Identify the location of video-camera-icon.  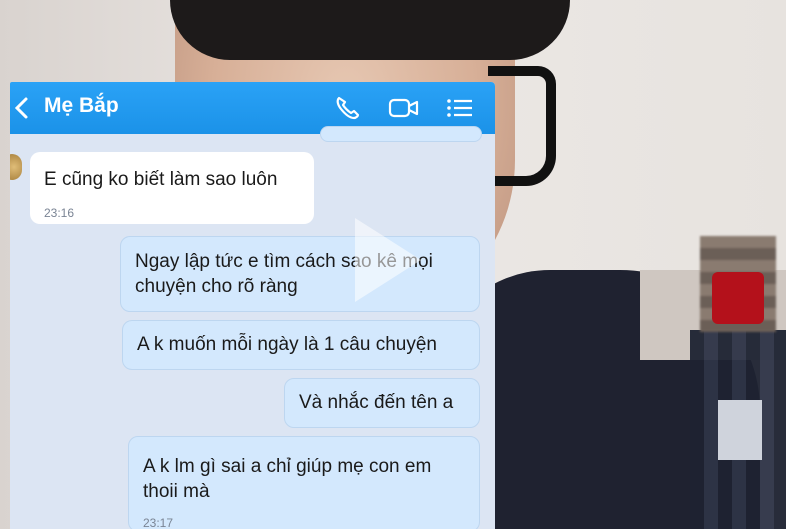
(404, 108).